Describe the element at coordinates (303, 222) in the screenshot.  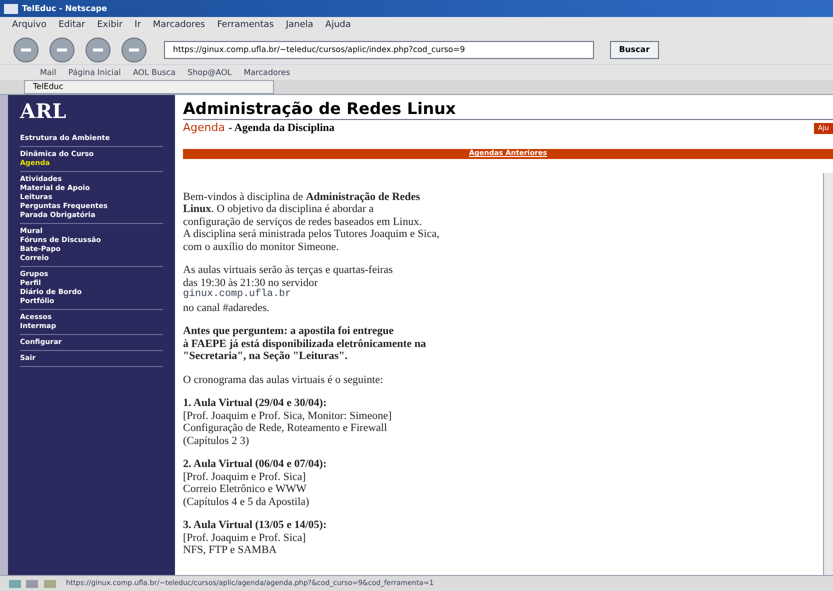
I see `body-text: configuração de serviços de redes baseados em Linux.` at that location.